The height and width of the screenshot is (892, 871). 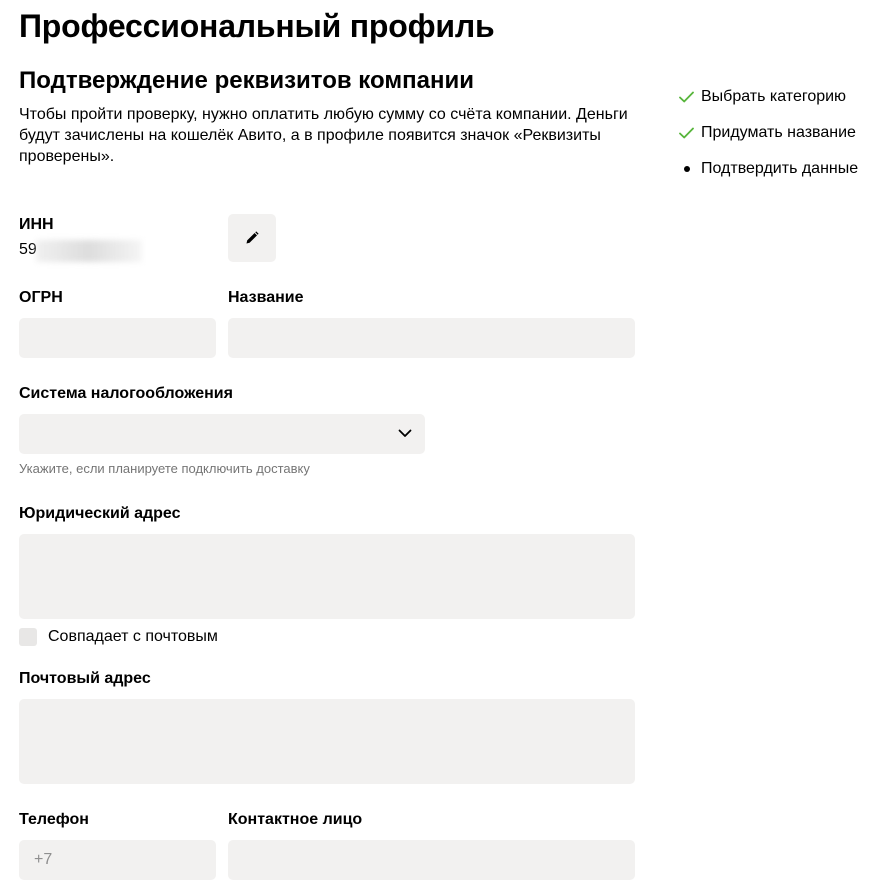 What do you see at coordinates (257, 26) in the screenshot?
I see `page-title: Профессиональный профиль` at bounding box center [257, 26].